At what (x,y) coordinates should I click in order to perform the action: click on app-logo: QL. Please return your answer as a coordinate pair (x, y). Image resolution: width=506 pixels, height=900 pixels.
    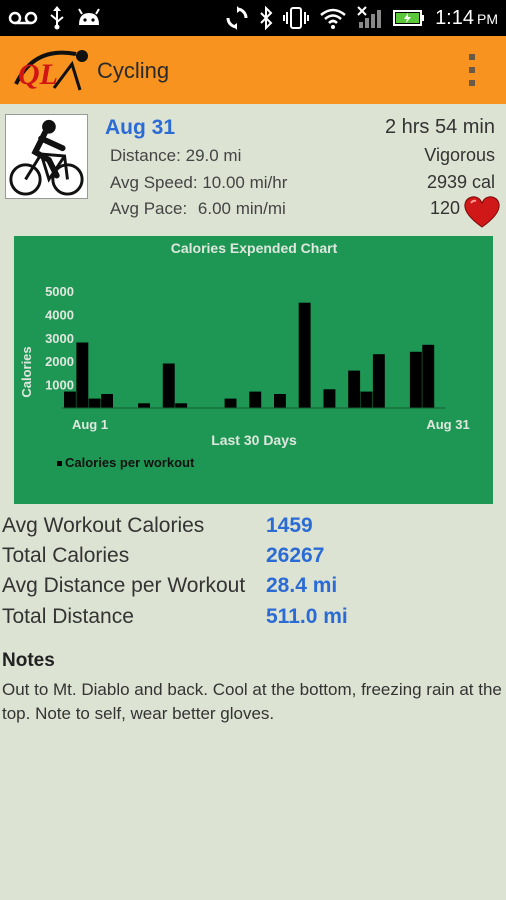
    Looking at the image, I should click on (53, 70).